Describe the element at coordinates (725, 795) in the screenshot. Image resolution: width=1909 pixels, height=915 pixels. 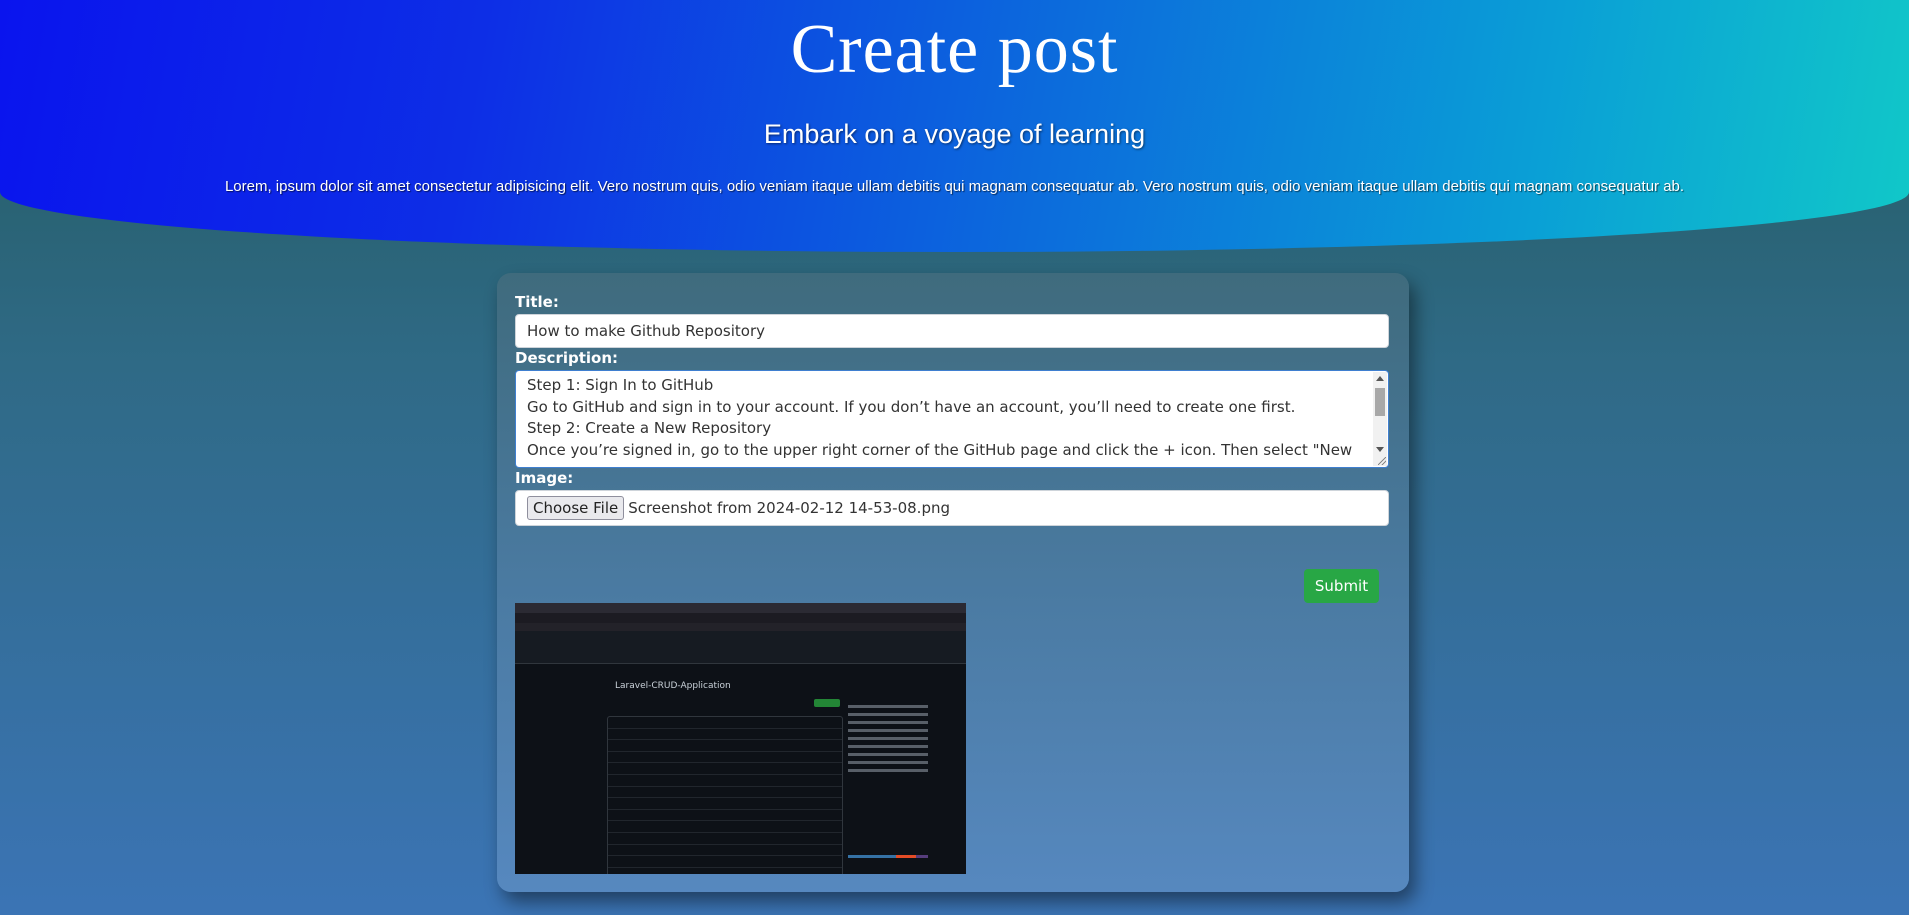
I see `preview-file-table` at that location.